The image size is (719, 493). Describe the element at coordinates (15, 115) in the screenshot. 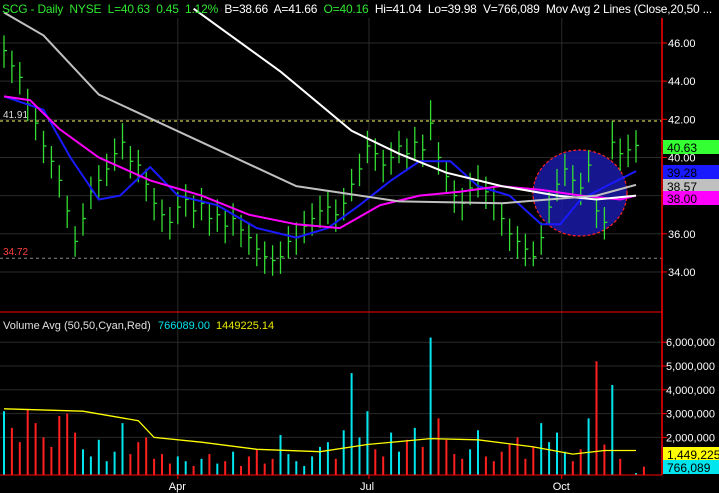

I see `reference-label: 41.91` at that location.